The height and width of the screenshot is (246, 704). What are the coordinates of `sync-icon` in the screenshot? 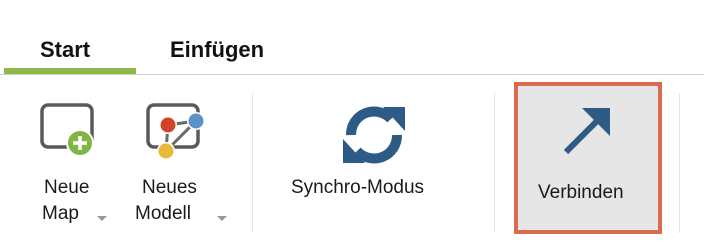 It's located at (374, 135).